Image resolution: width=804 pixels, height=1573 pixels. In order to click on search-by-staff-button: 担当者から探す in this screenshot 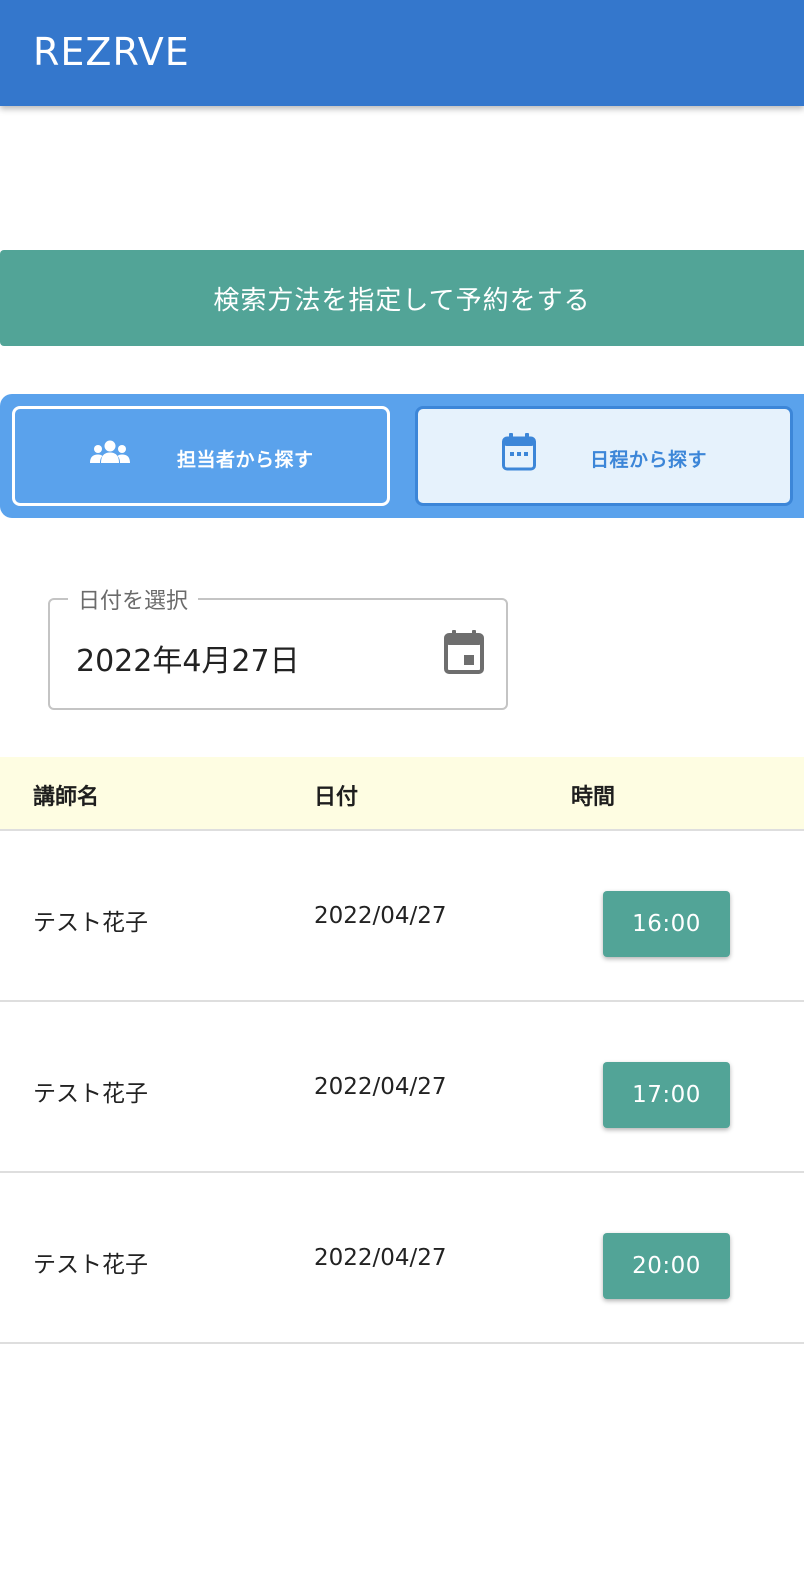, I will do `click(201, 456)`.